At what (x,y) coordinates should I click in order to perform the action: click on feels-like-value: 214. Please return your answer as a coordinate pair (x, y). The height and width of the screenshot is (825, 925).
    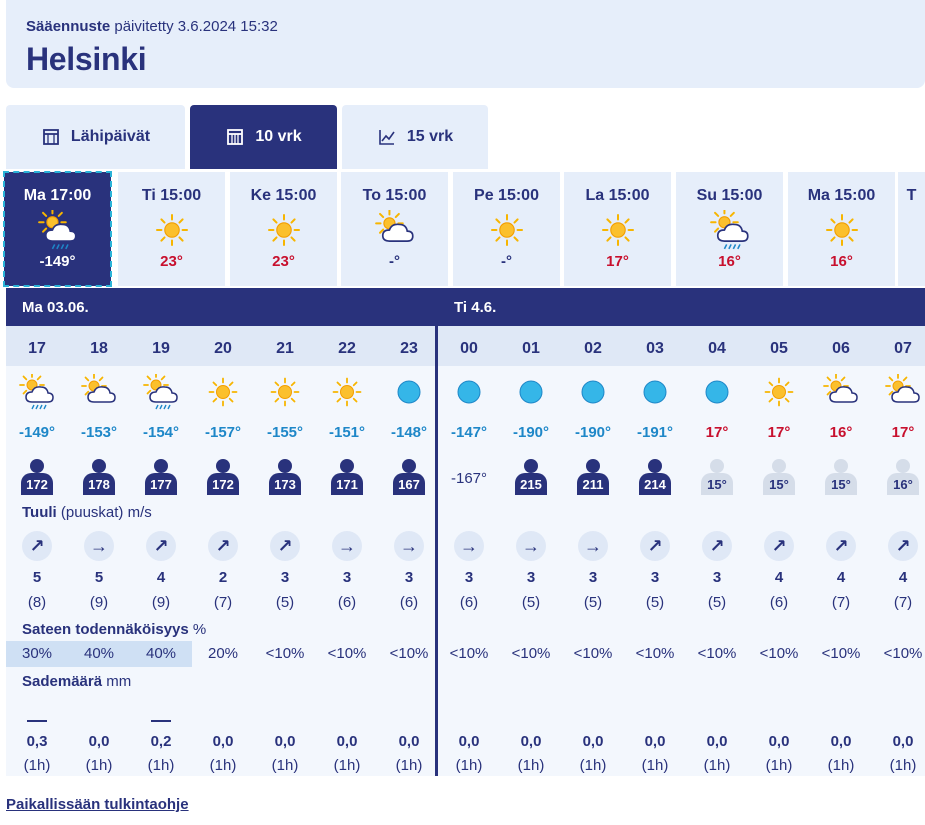
    Looking at the image, I should click on (655, 484).